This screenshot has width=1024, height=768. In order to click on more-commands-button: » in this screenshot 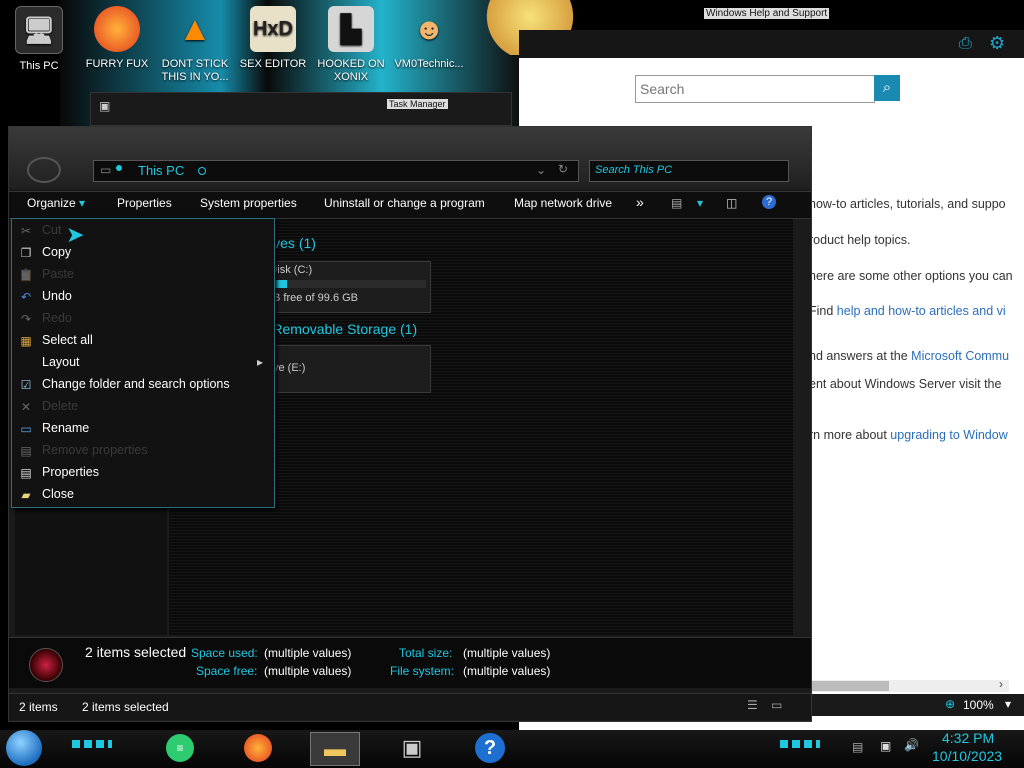, I will do `click(640, 202)`.